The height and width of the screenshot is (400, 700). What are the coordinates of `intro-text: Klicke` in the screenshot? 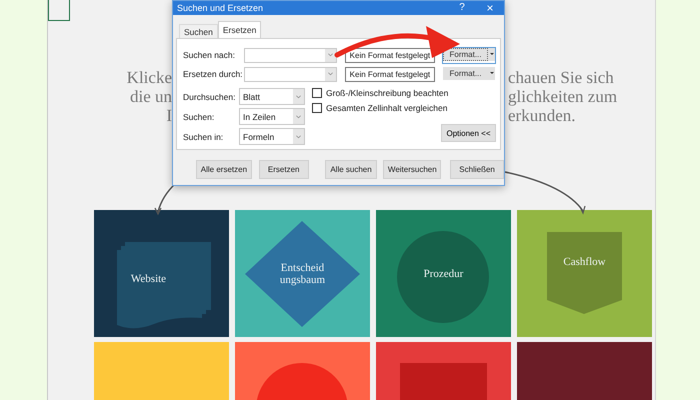 It's located at (149, 77).